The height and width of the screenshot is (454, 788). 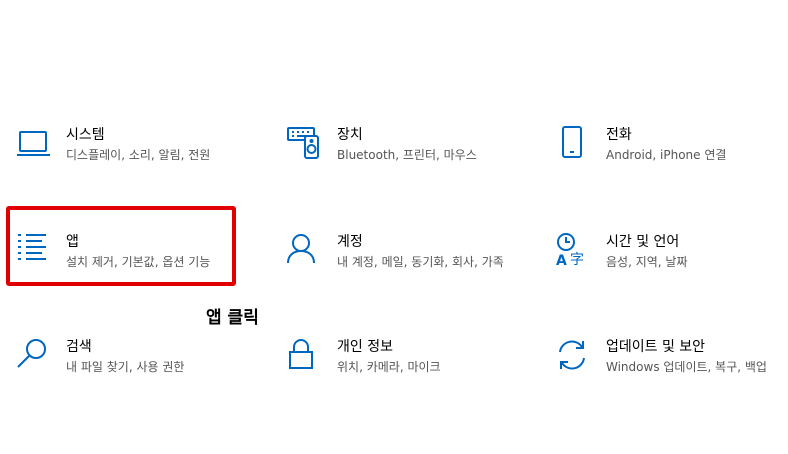 What do you see at coordinates (79, 347) in the screenshot?
I see `tile-title: 검색` at bounding box center [79, 347].